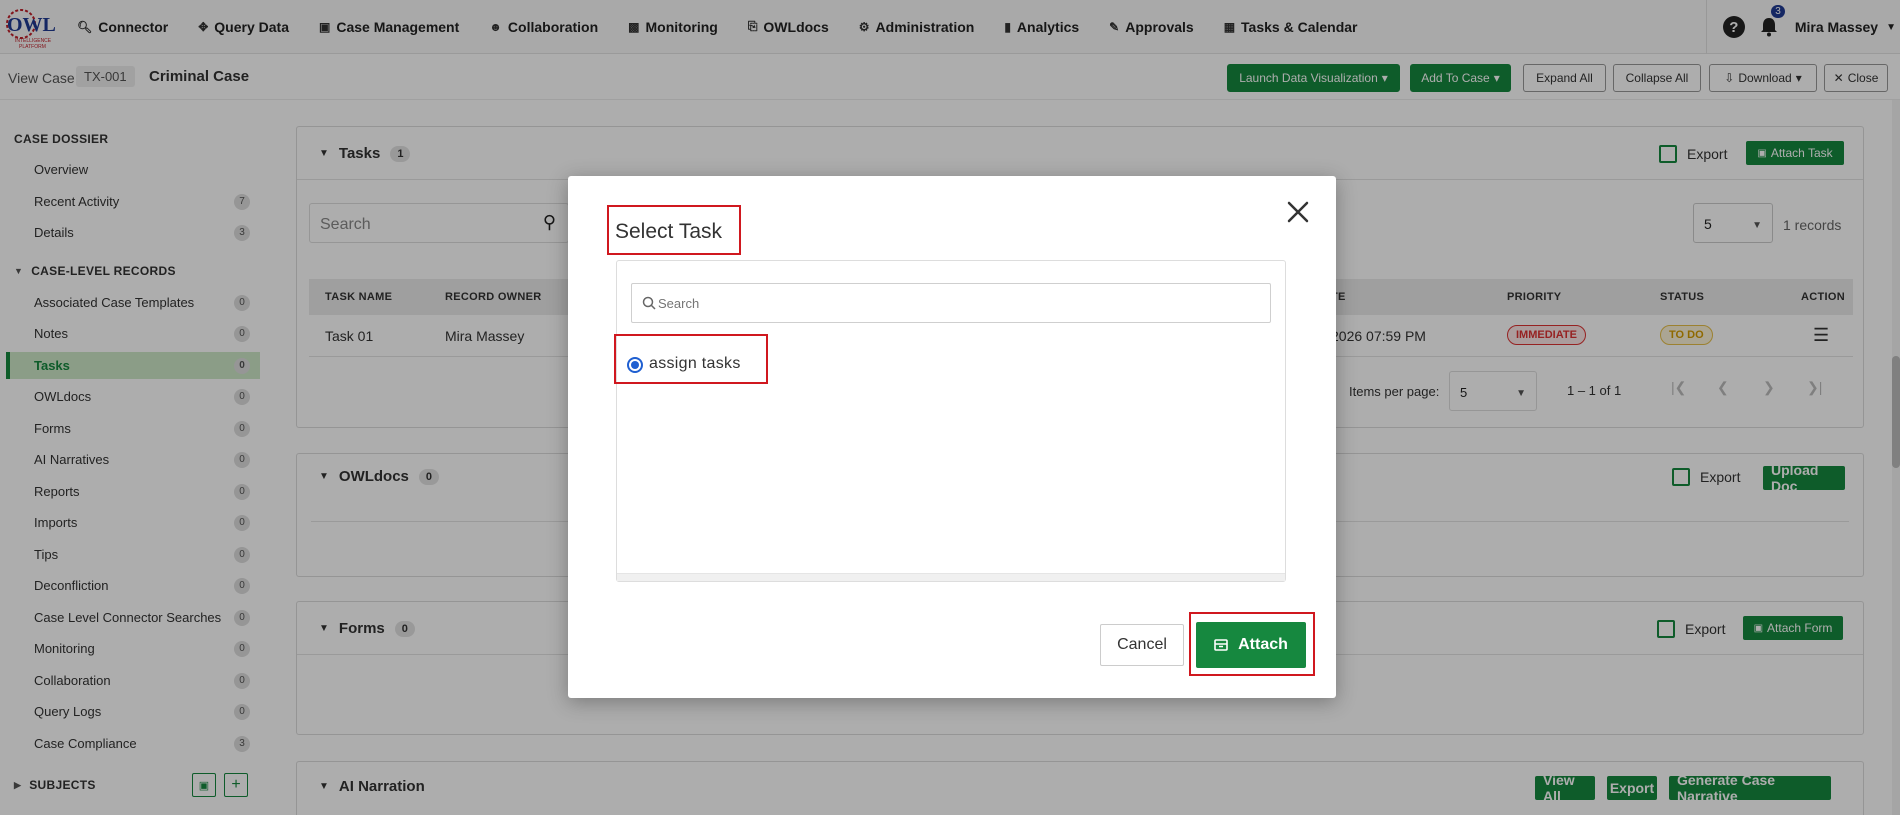 This screenshot has height=815, width=1900. Describe the element at coordinates (951, 577) in the screenshot. I see `list-horizontal-scrollbar` at that location.